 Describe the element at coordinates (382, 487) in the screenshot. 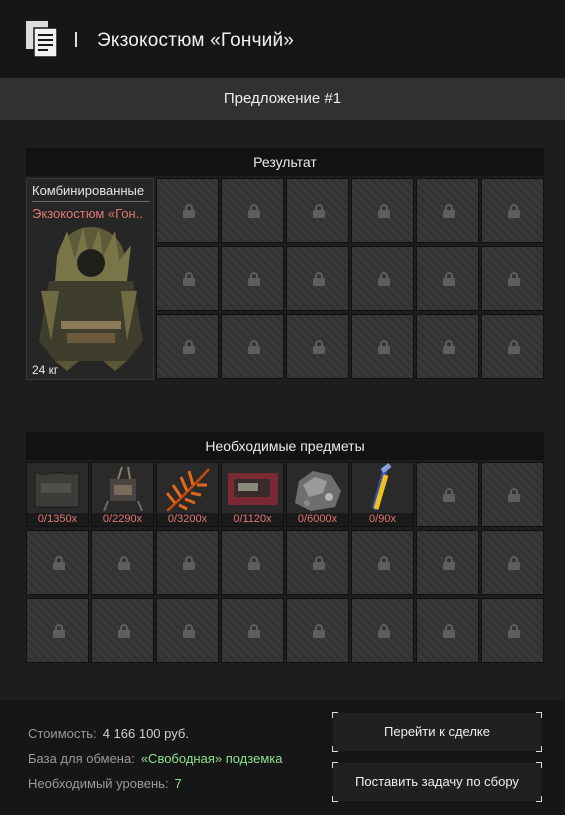

I see `vial-icon` at that location.